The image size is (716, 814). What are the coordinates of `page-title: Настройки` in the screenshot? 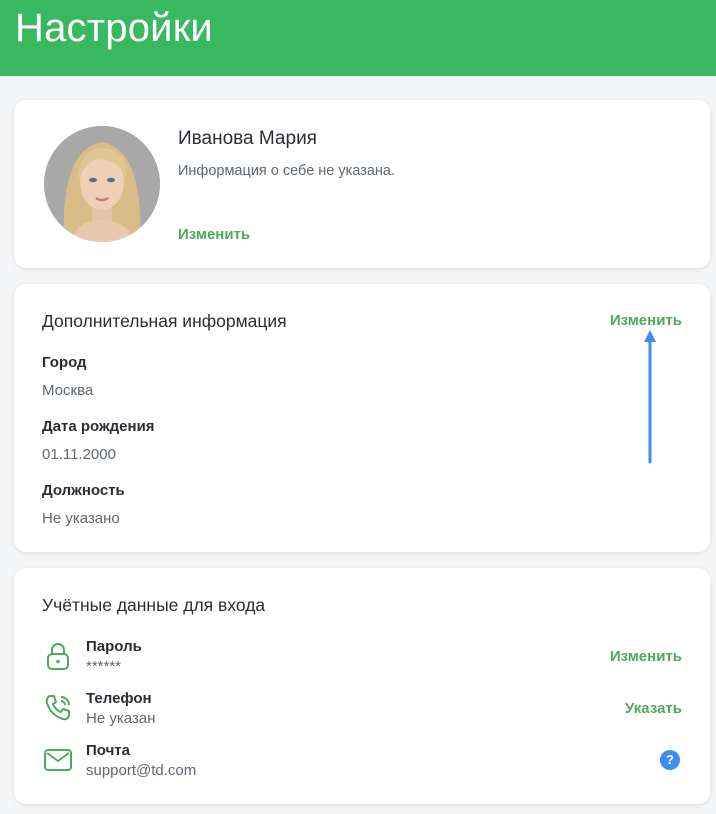 It's located at (114, 28).